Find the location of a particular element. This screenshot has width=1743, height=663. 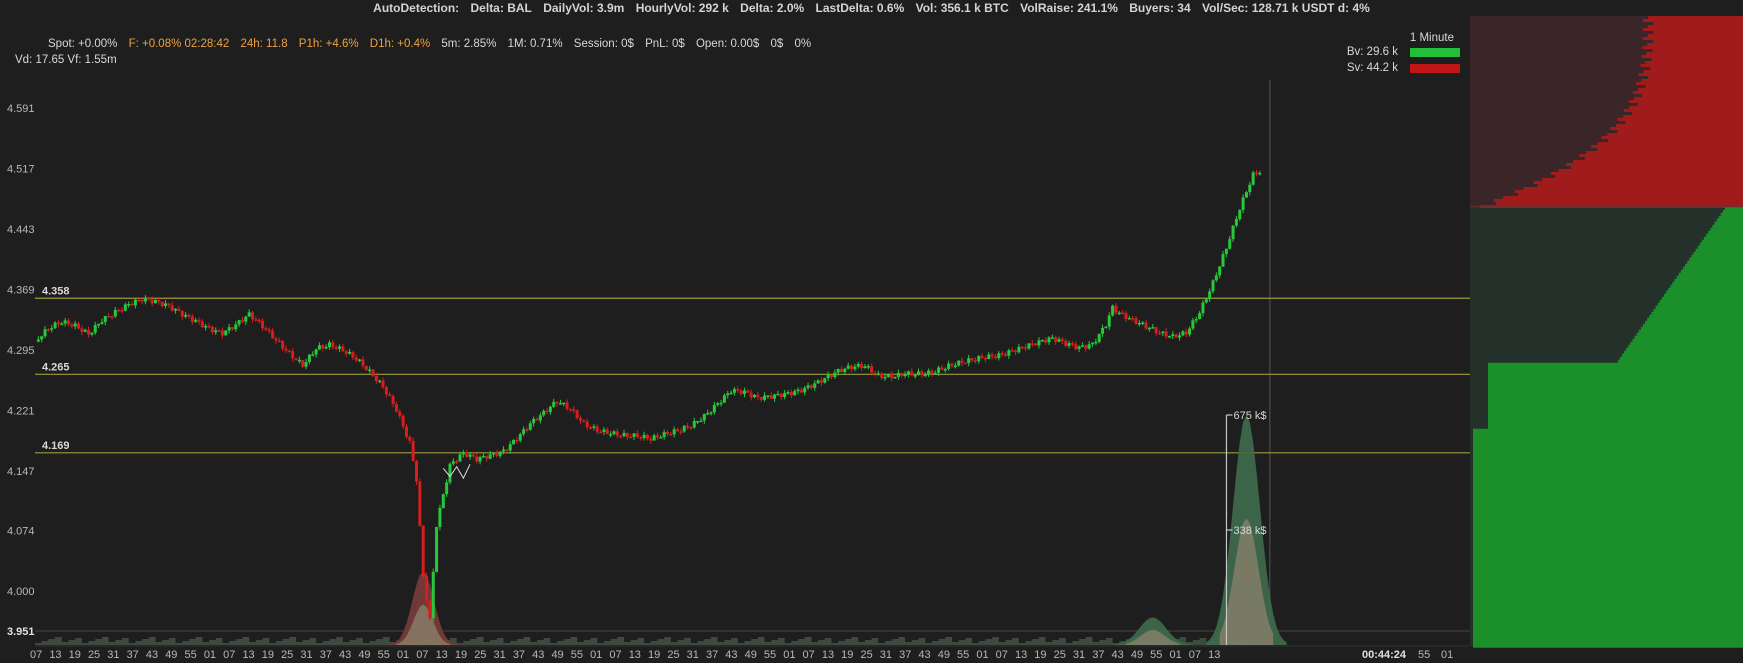

legend: 1 Minute Bv: 29.6 k Sv: 44.2 k is located at coordinates (1390, 54).